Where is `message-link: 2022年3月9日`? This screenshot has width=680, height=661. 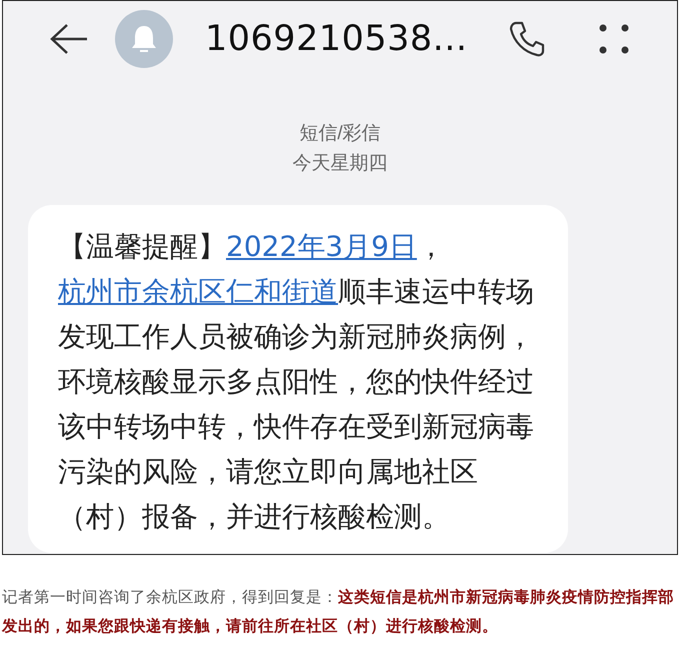
message-link: 2022年3月9日 is located at coordinates (321, 246).